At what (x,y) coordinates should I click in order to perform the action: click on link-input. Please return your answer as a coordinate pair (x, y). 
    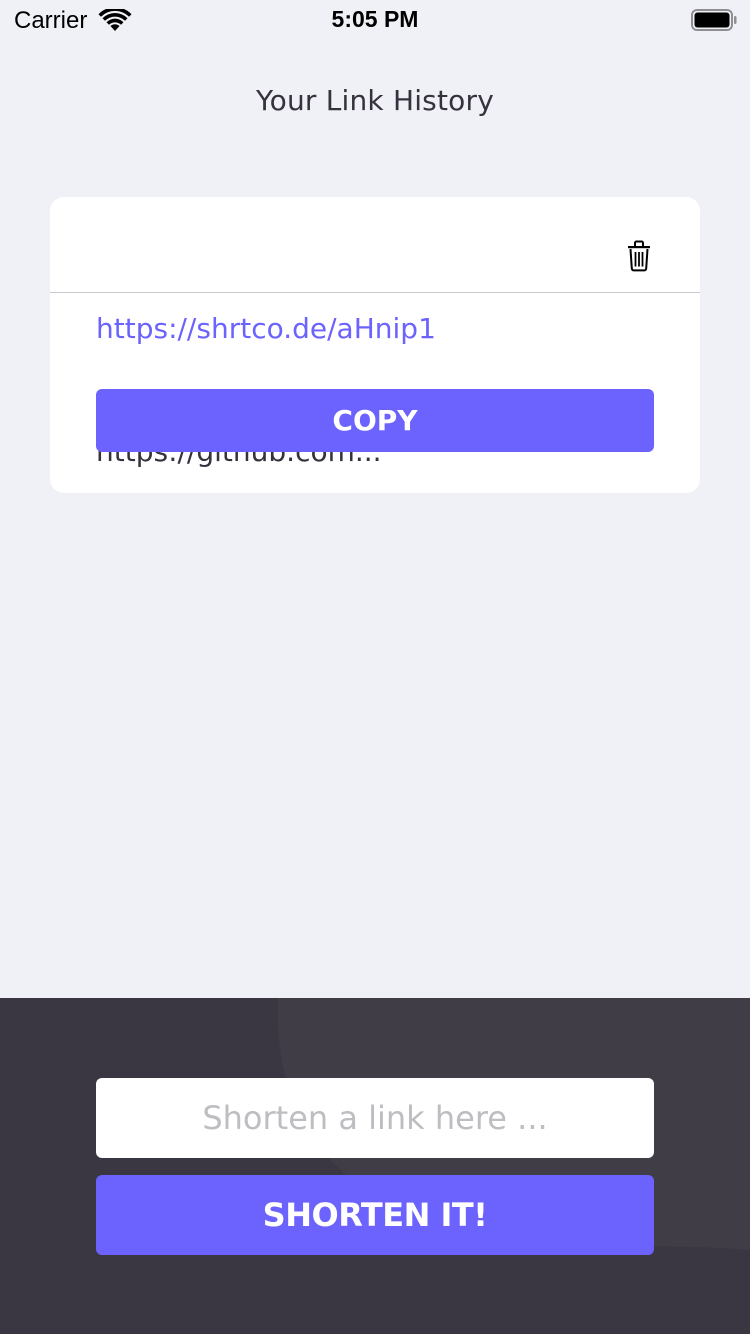
    Looking at the image, I should click on (375, 1118).